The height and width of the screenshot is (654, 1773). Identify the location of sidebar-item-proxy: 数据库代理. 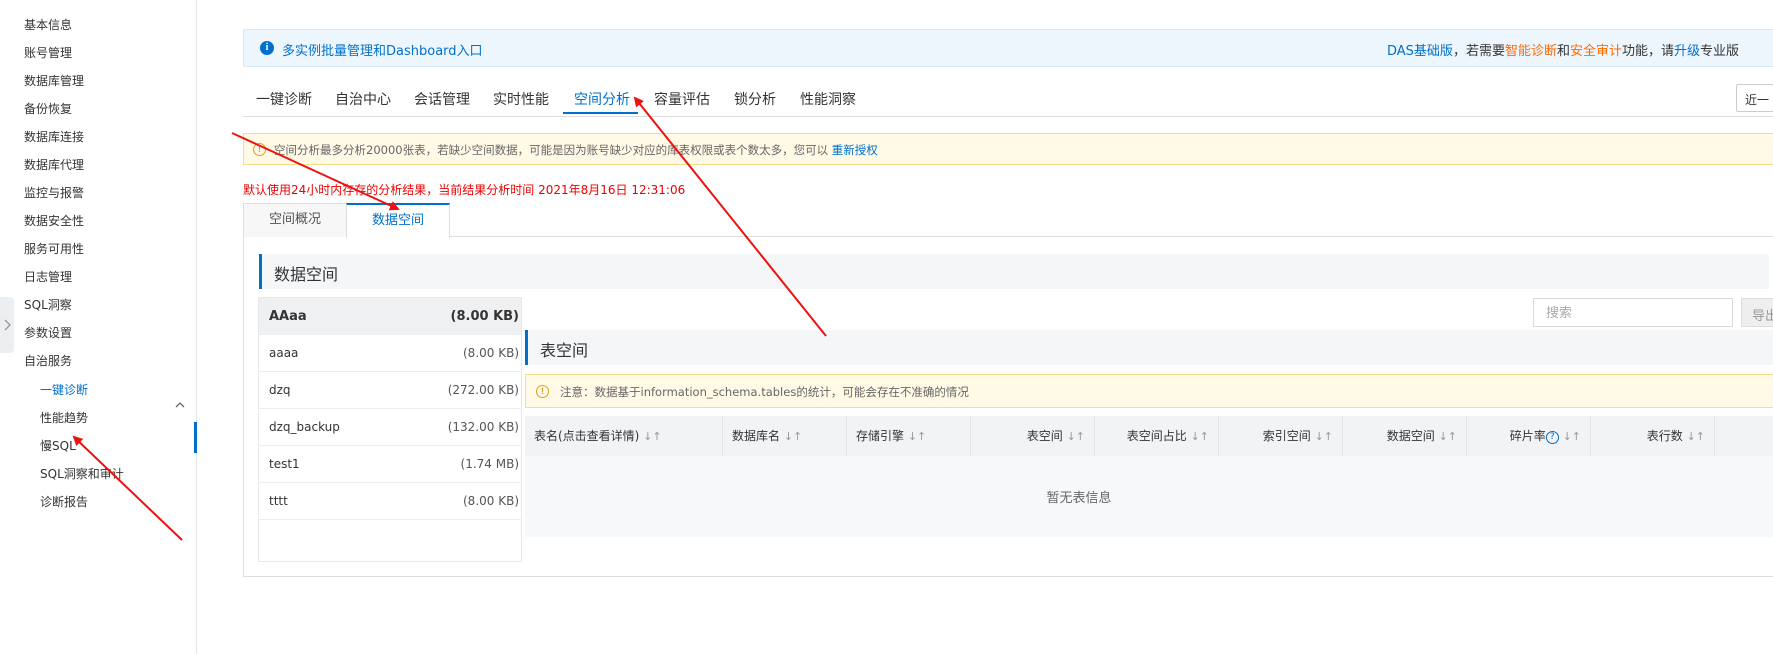
(54, 164).